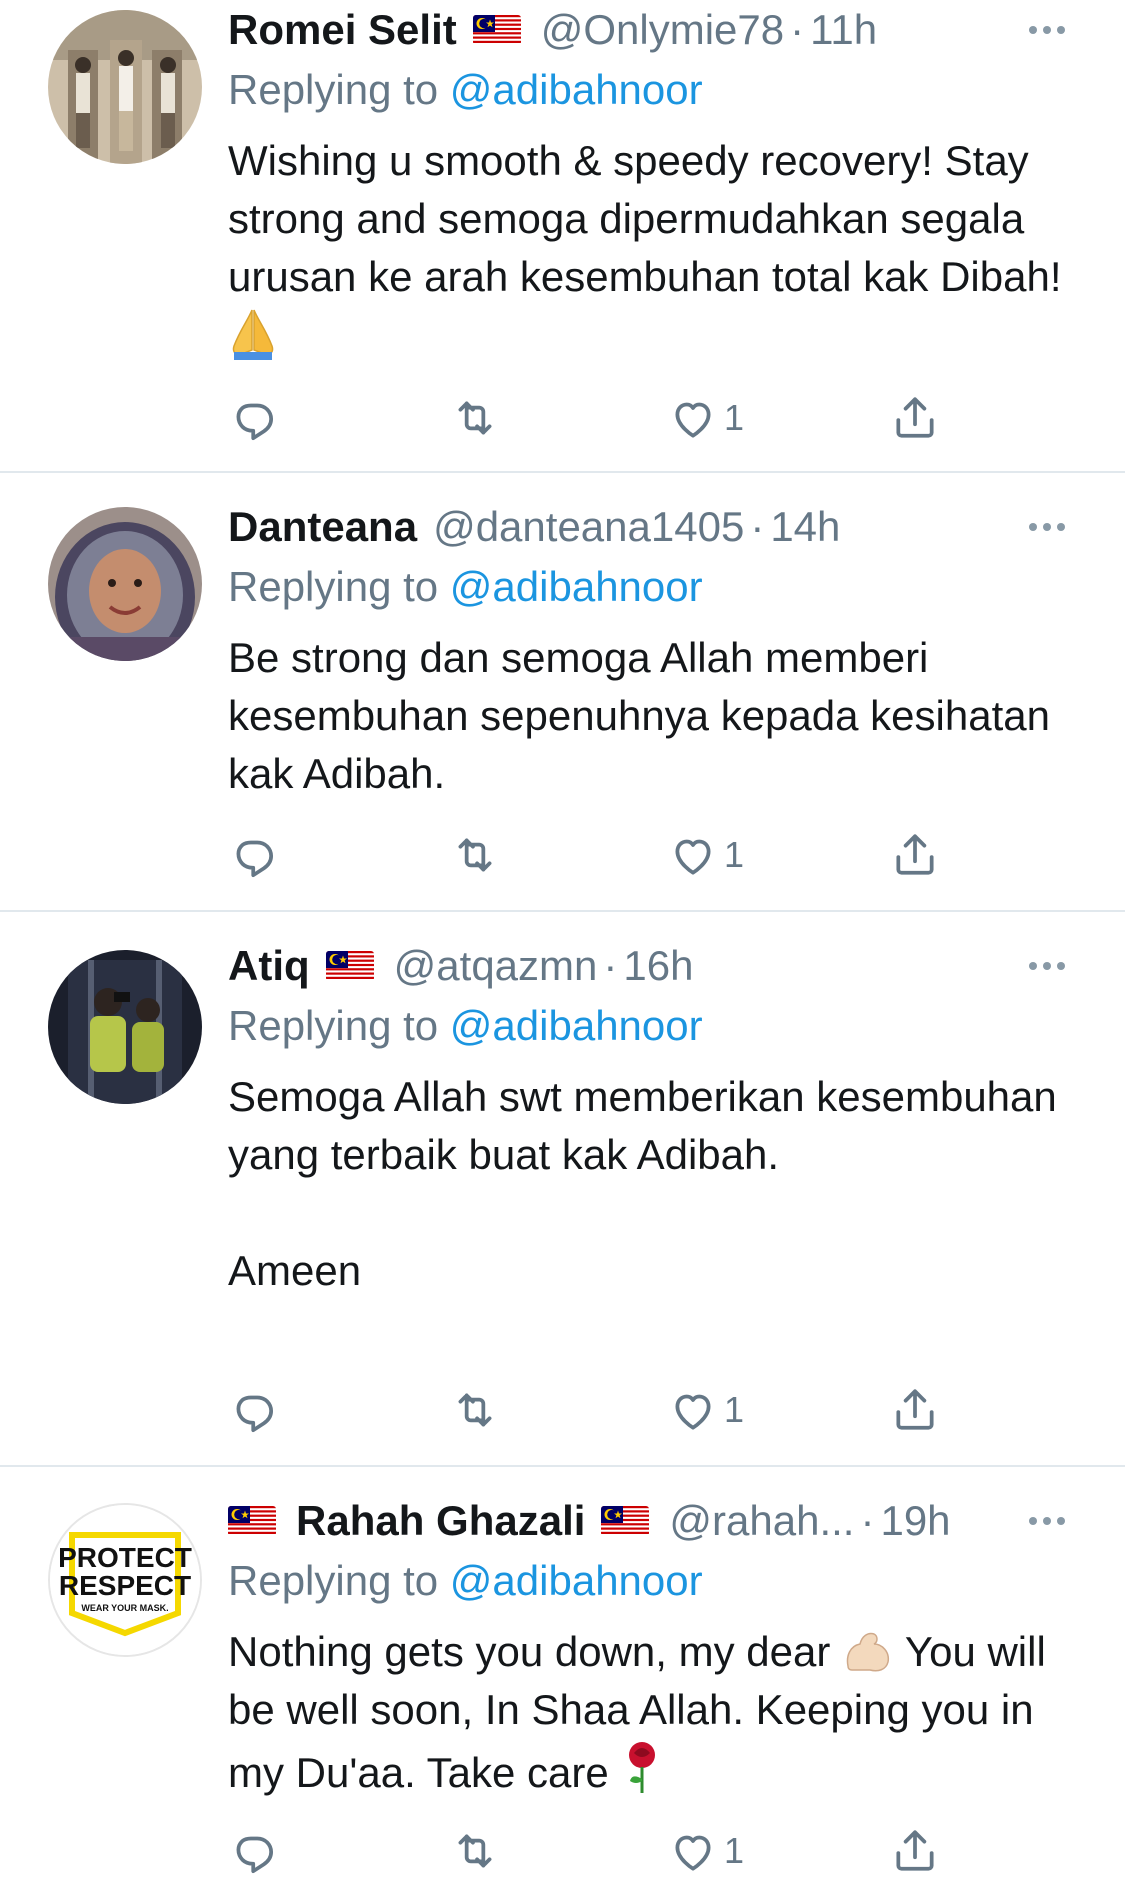 This screenshot has height=1883, width=1125. I want to click on timestamp: 16h, so click(658, 966).